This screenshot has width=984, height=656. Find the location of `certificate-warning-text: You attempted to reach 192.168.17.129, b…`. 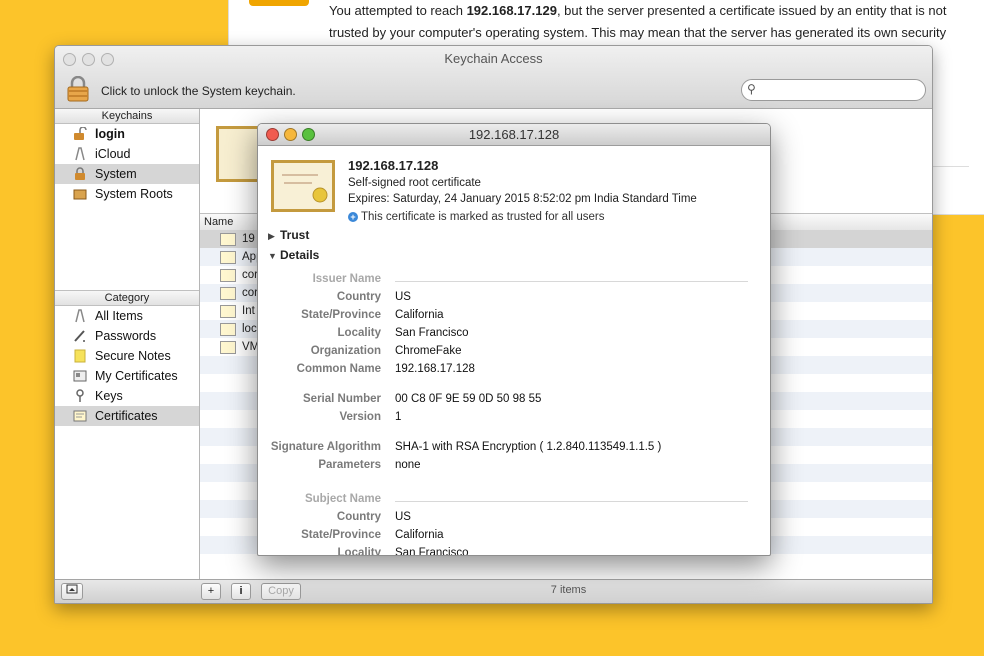

certificate-warning-text: You attempted to reach 192.168.17.129, b… is located at coordinates (644, 22).